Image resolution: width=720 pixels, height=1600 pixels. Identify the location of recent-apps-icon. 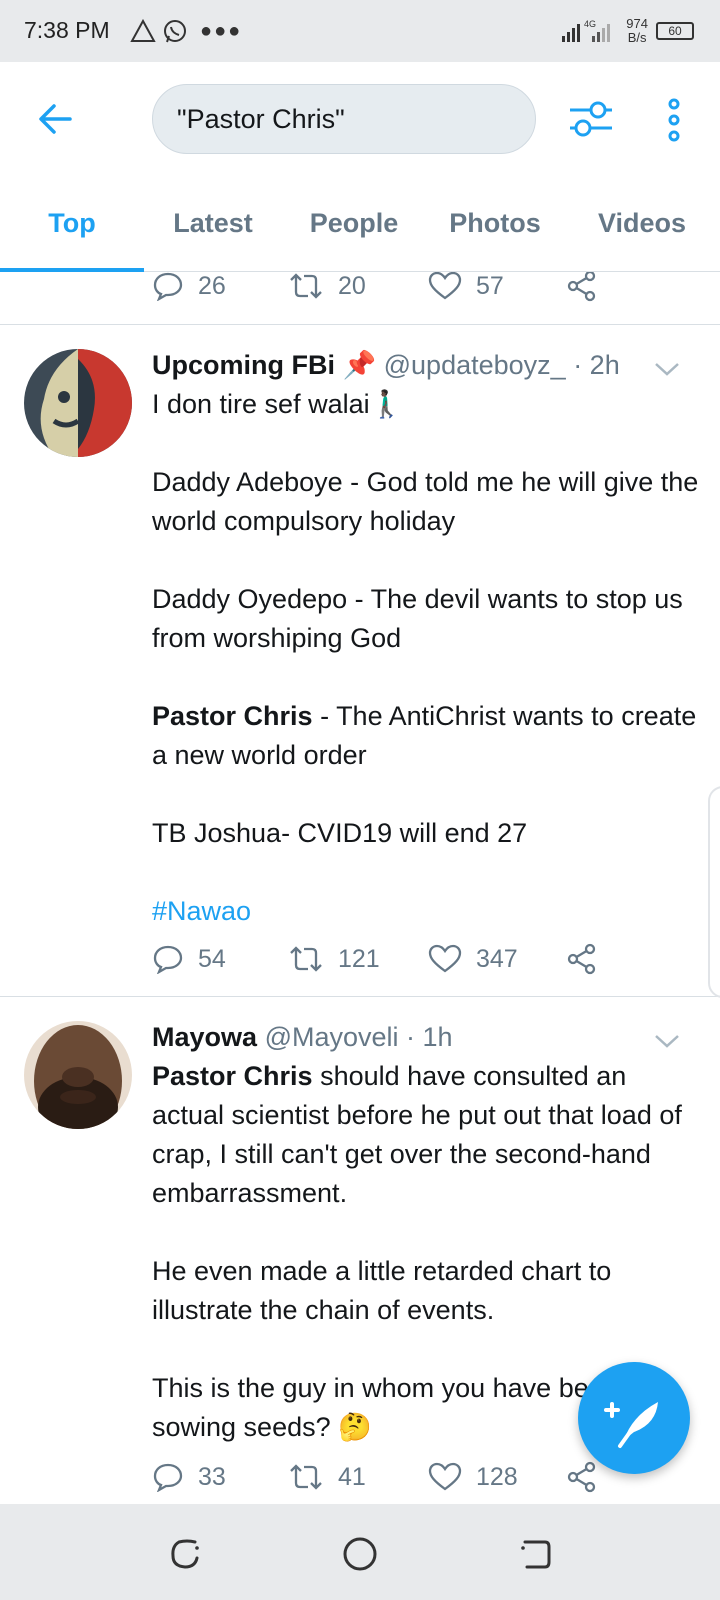
(185, 1554).